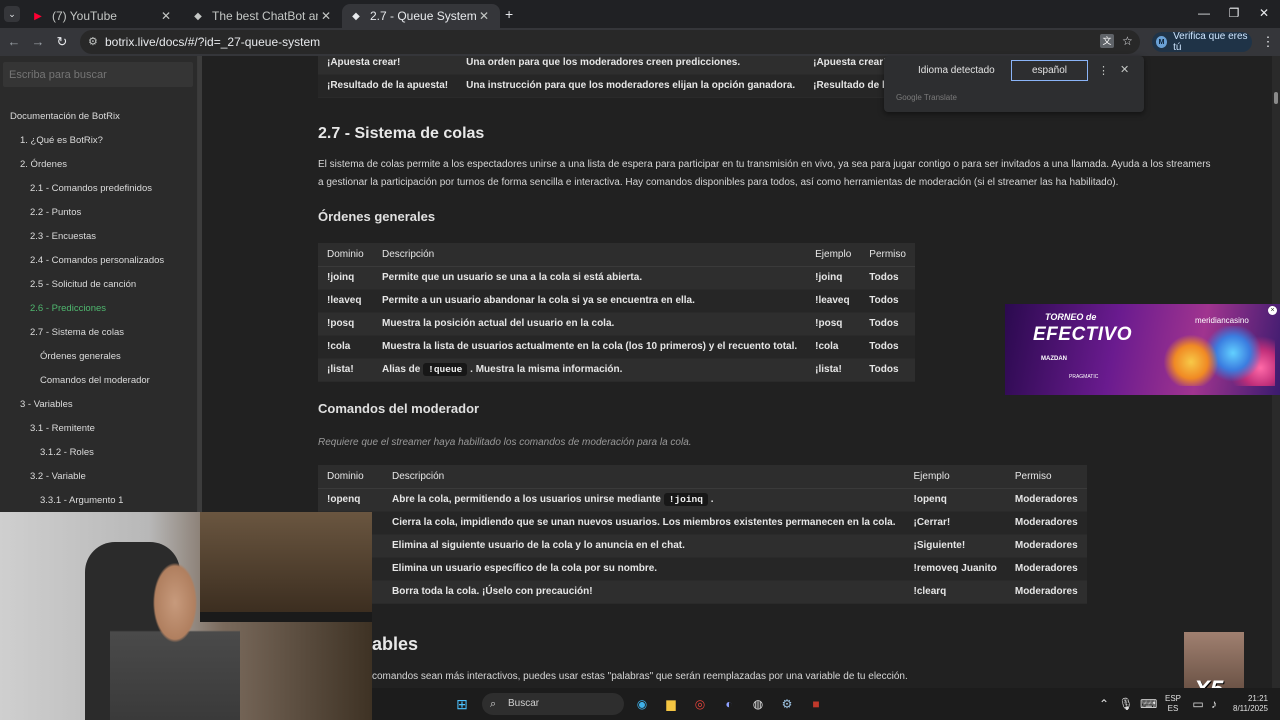 This screenshot has height=720, width=1280. What do you see at coordinates (616, 255) in the screenshot?
I see `table-header-row: Dominio Descripción Ejemplo Permiso` at bounding box center [616, 255].